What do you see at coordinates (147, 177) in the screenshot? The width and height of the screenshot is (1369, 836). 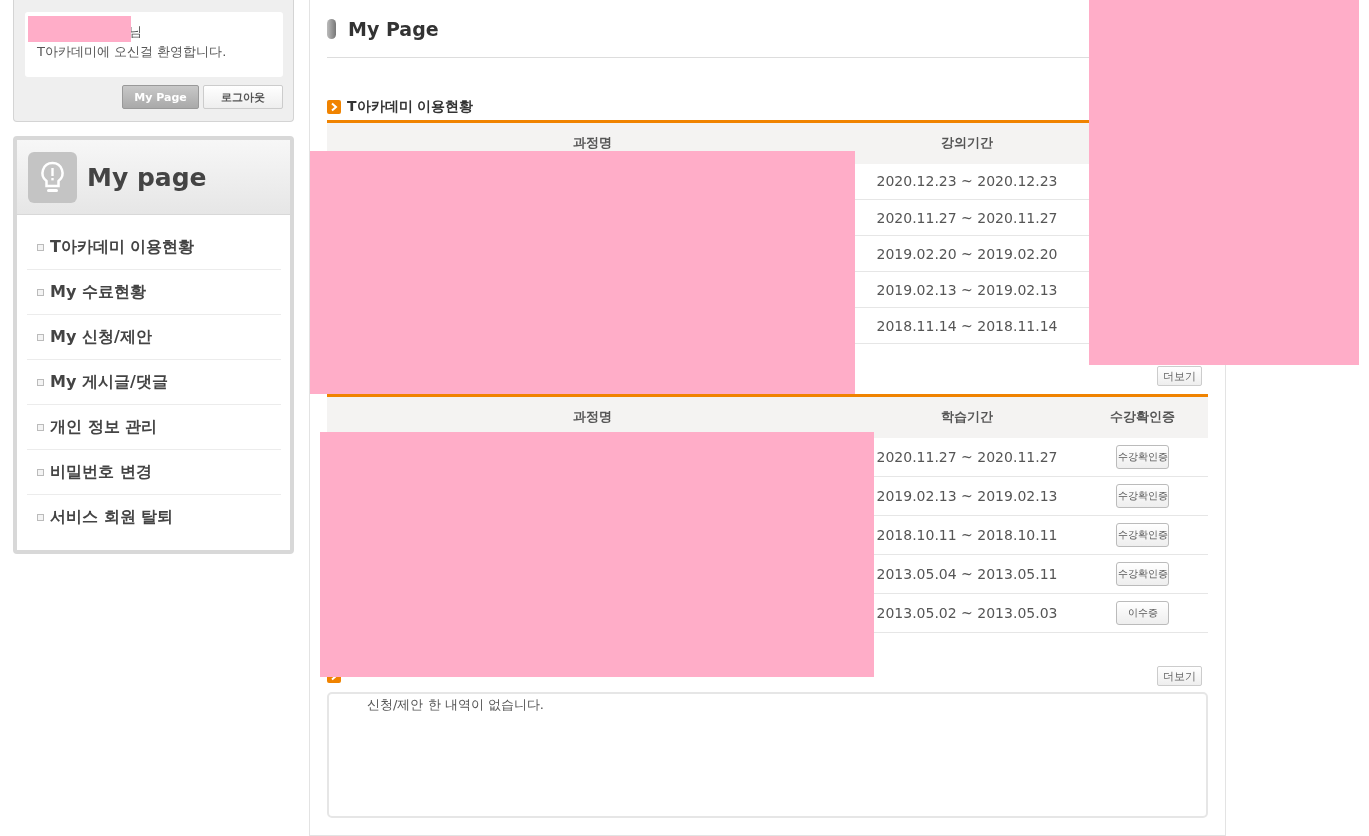 I see `sidebar-title: My page` at bounding box center [147, 177].